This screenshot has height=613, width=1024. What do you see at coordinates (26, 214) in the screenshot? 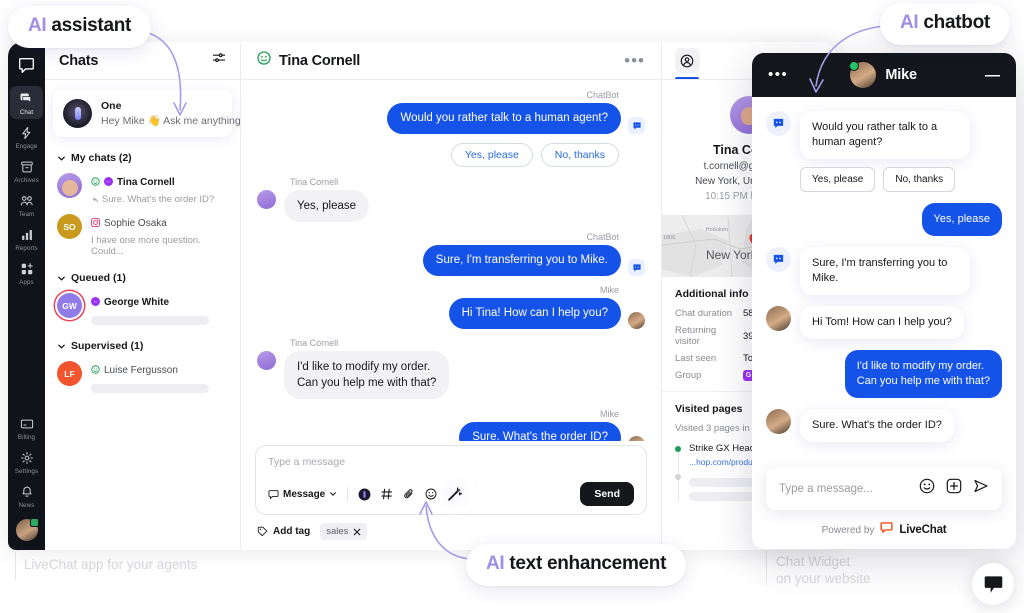
I see `sidebar-item-label: Team` at bounding box center [26, 214].